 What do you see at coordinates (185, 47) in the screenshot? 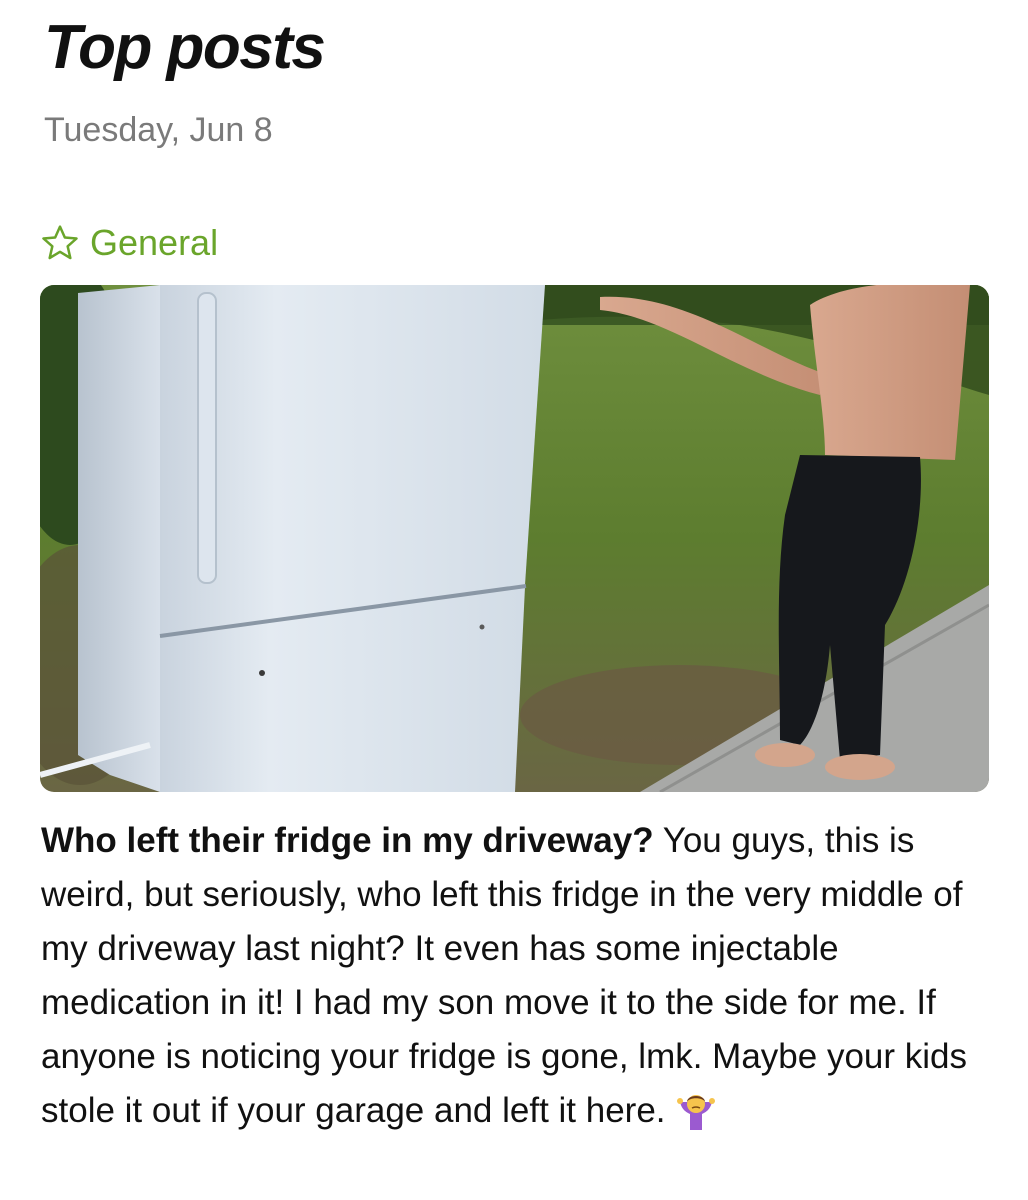
I see `page-title: Top posts` at bounding box center [185, 47].